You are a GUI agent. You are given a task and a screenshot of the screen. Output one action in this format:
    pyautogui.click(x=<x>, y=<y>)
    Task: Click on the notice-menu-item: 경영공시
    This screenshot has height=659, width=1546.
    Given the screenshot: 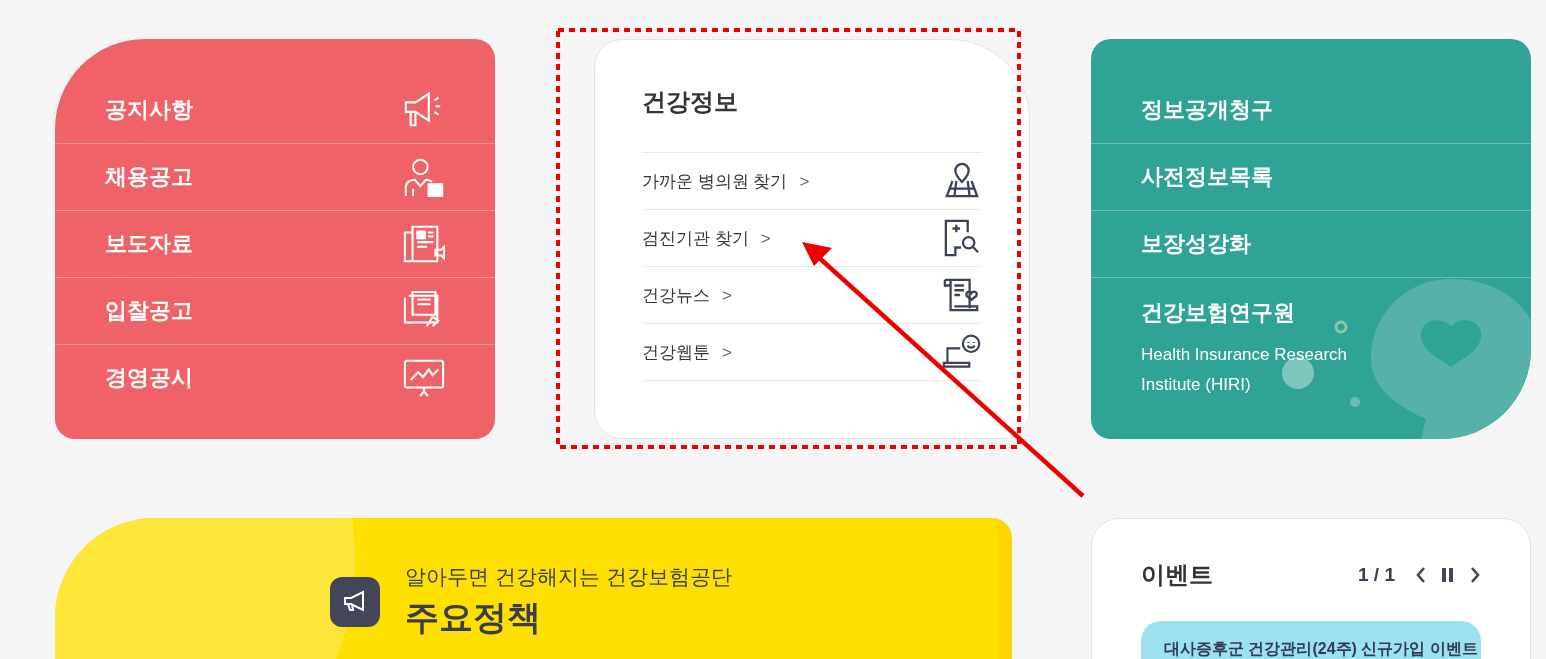 What is the action you would take?
    pyautogui.click(x=275, y=378)
    